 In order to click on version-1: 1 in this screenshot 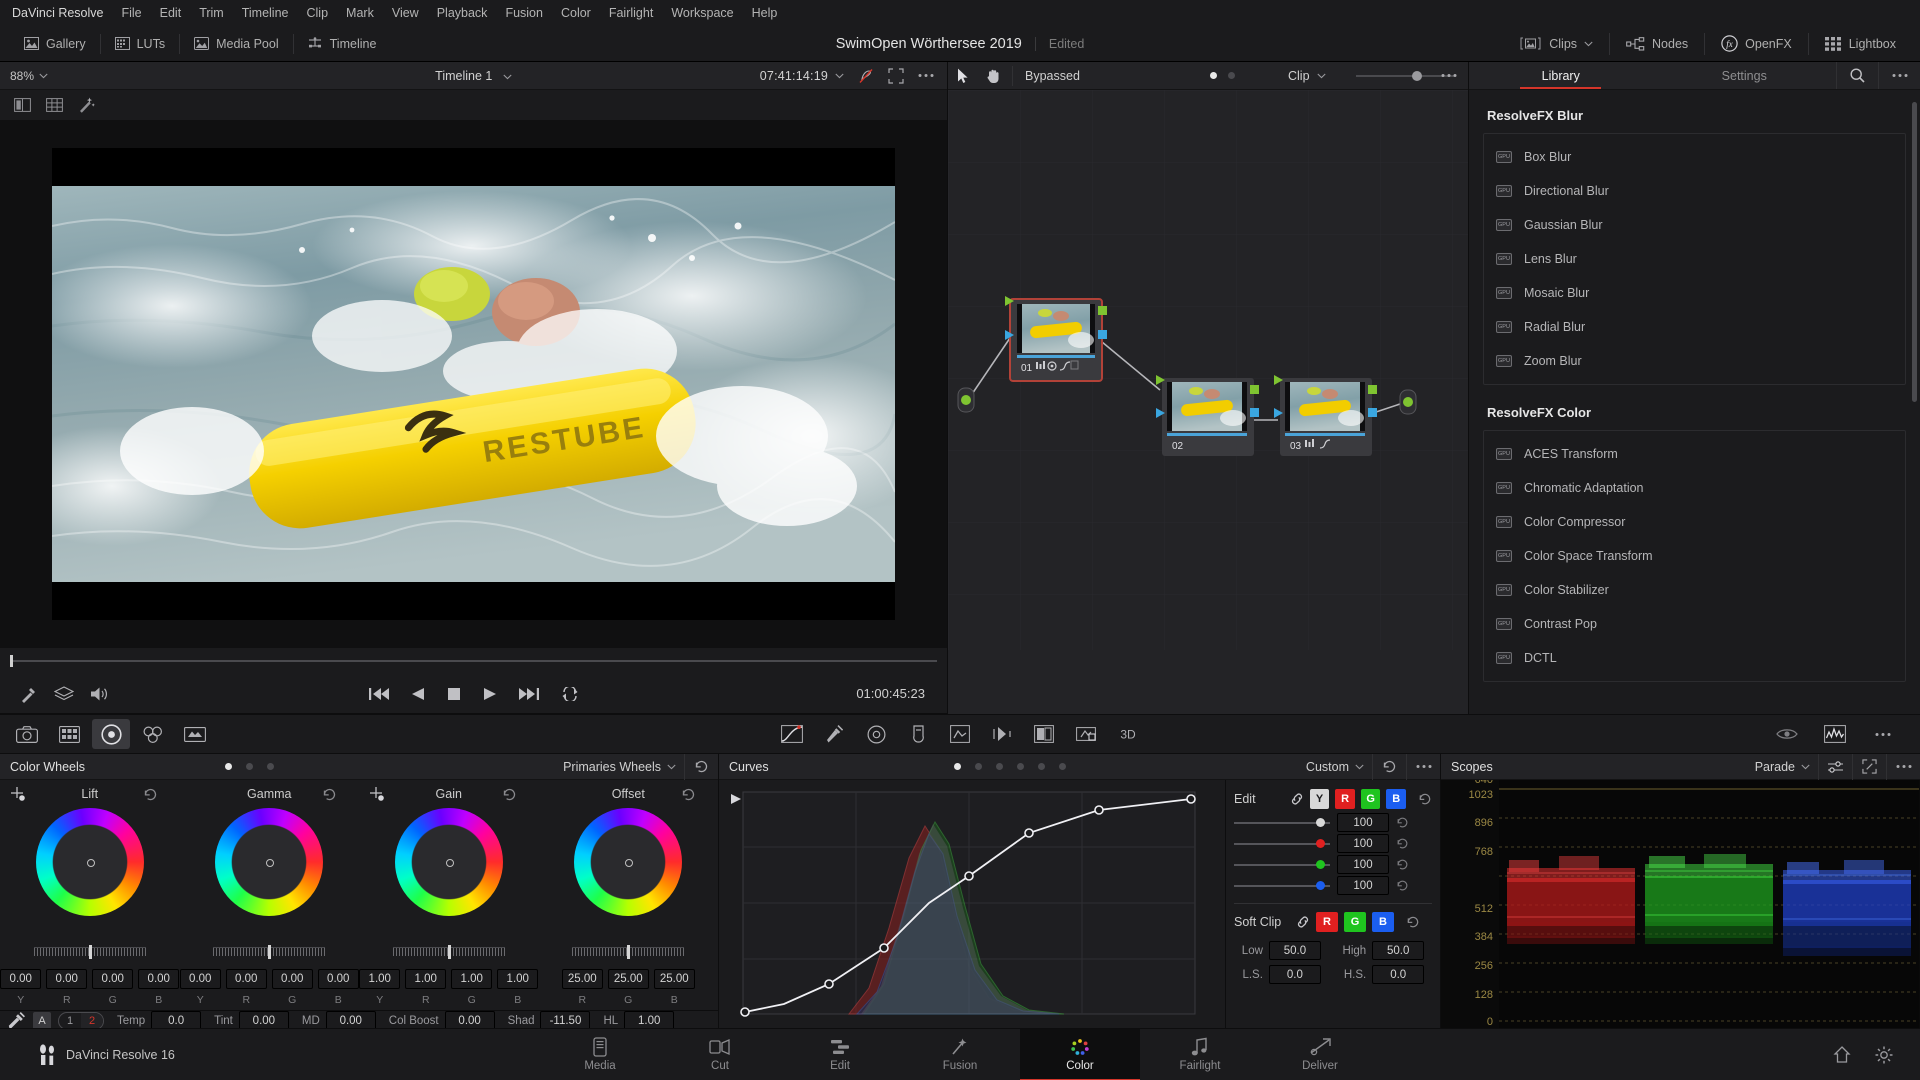, I will do `click(70, 1021)`.